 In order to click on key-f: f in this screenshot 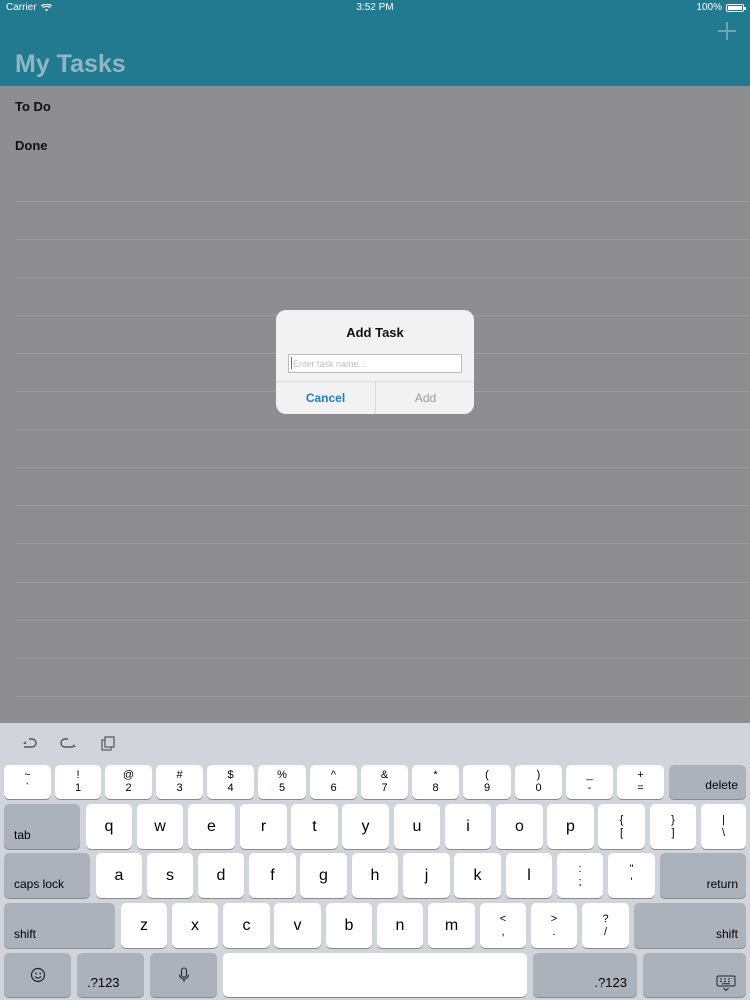, I will do `click(272, 875)`.